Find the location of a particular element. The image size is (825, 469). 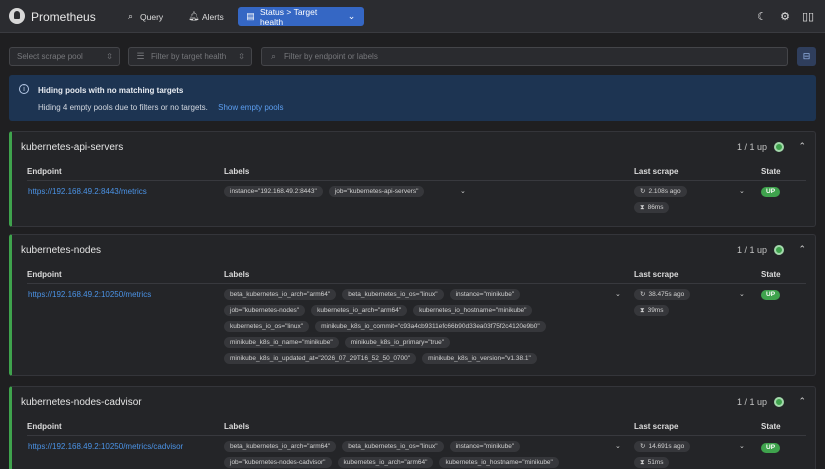

scrape-duration: 51ms is located at coordinates (655, 462).